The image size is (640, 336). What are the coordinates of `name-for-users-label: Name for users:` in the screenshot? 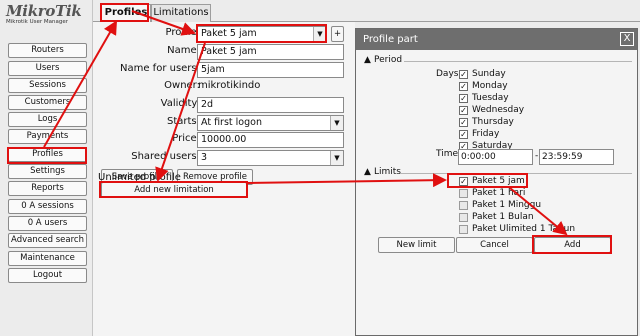 It's located at (160, 68).